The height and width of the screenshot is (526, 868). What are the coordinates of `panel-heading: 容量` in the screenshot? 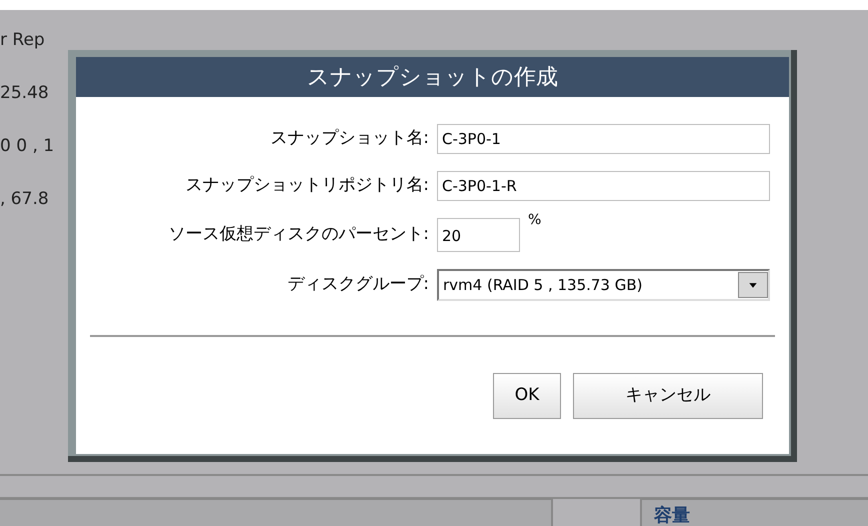 It's located at (672, 515).